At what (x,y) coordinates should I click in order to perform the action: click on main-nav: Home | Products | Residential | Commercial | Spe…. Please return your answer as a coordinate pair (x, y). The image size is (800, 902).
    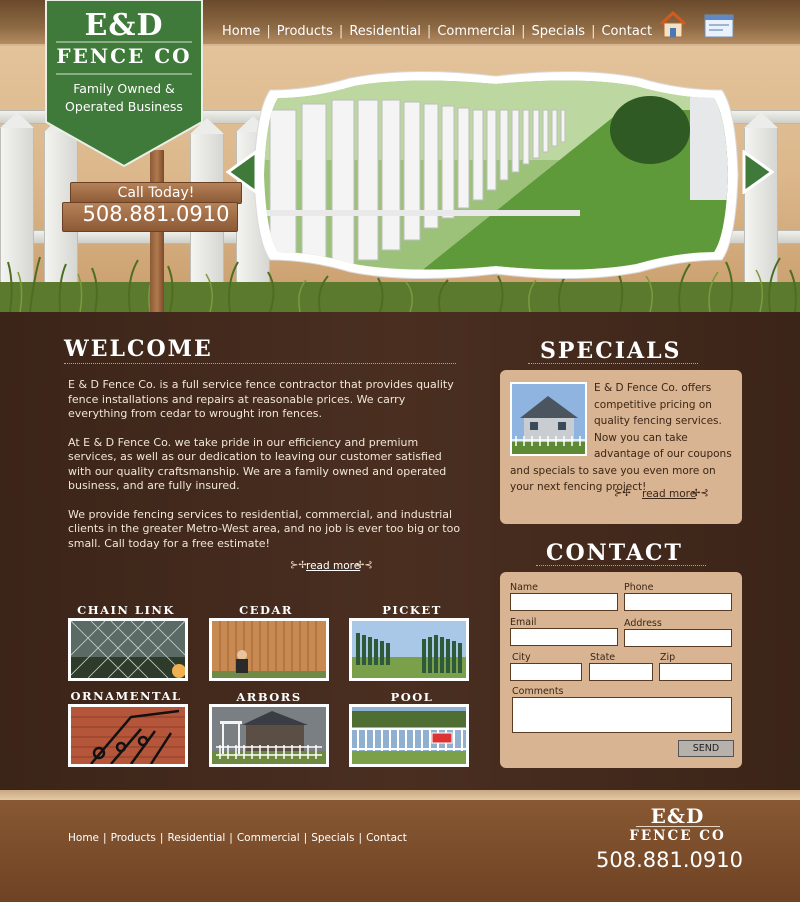
    Looking at the image, I should click on (437, 31).